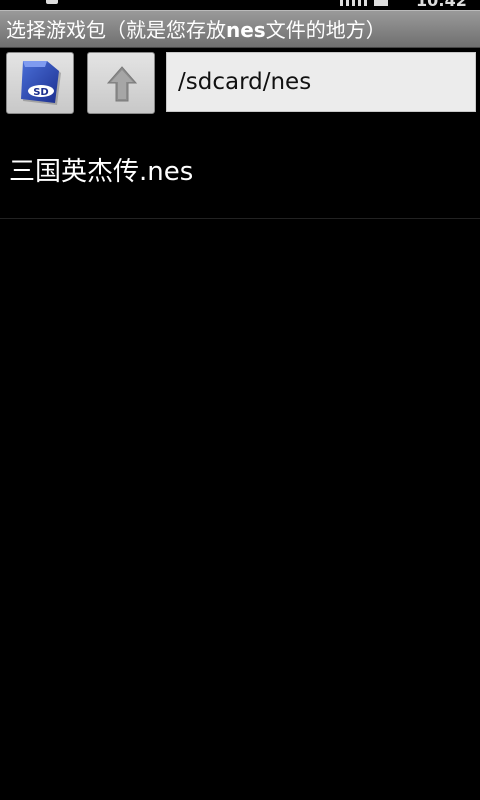 The image size is (480, 800). What do you see at coordinates (246, 30) in the screenshot?
I see `title-bold: nes` at bounding box center [246, 30].